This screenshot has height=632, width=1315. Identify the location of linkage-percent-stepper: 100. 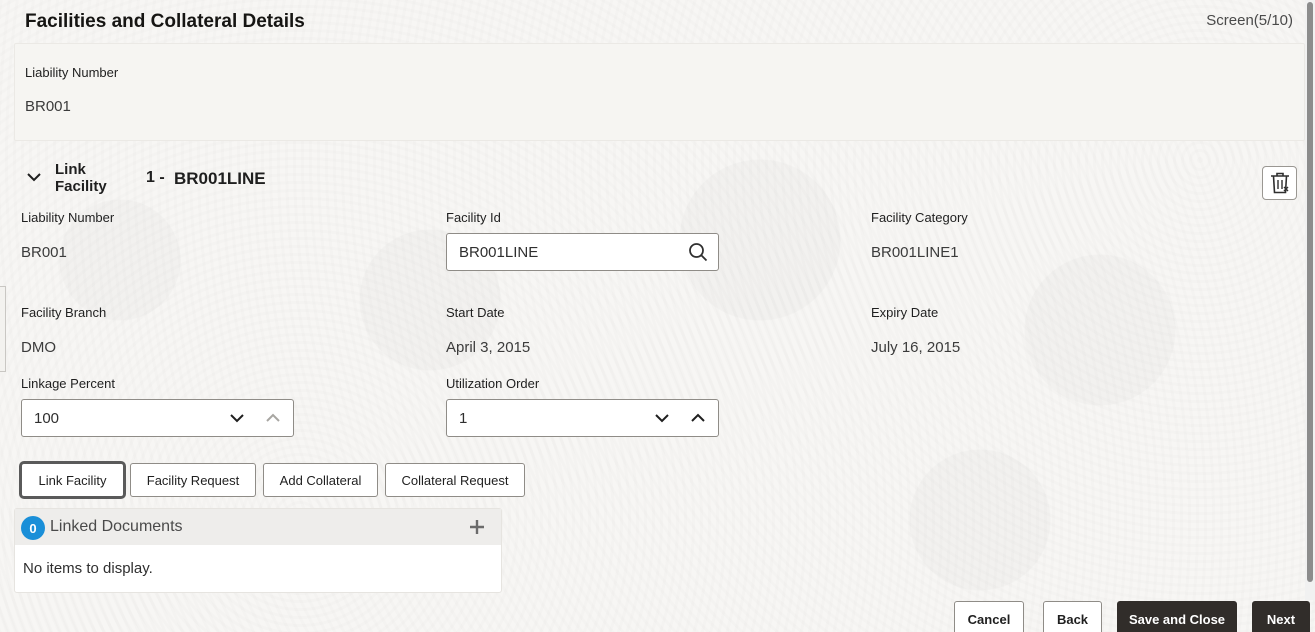
(157, 418).